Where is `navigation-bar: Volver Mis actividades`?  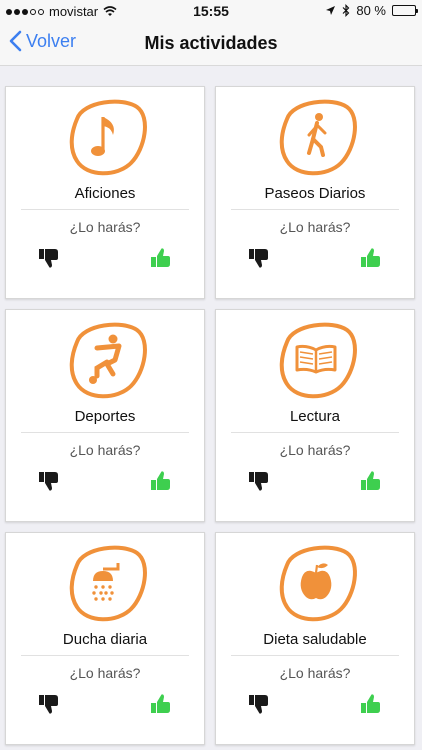
navigation-bar: Volver Mis actividades is located at coordinates (211, 44).